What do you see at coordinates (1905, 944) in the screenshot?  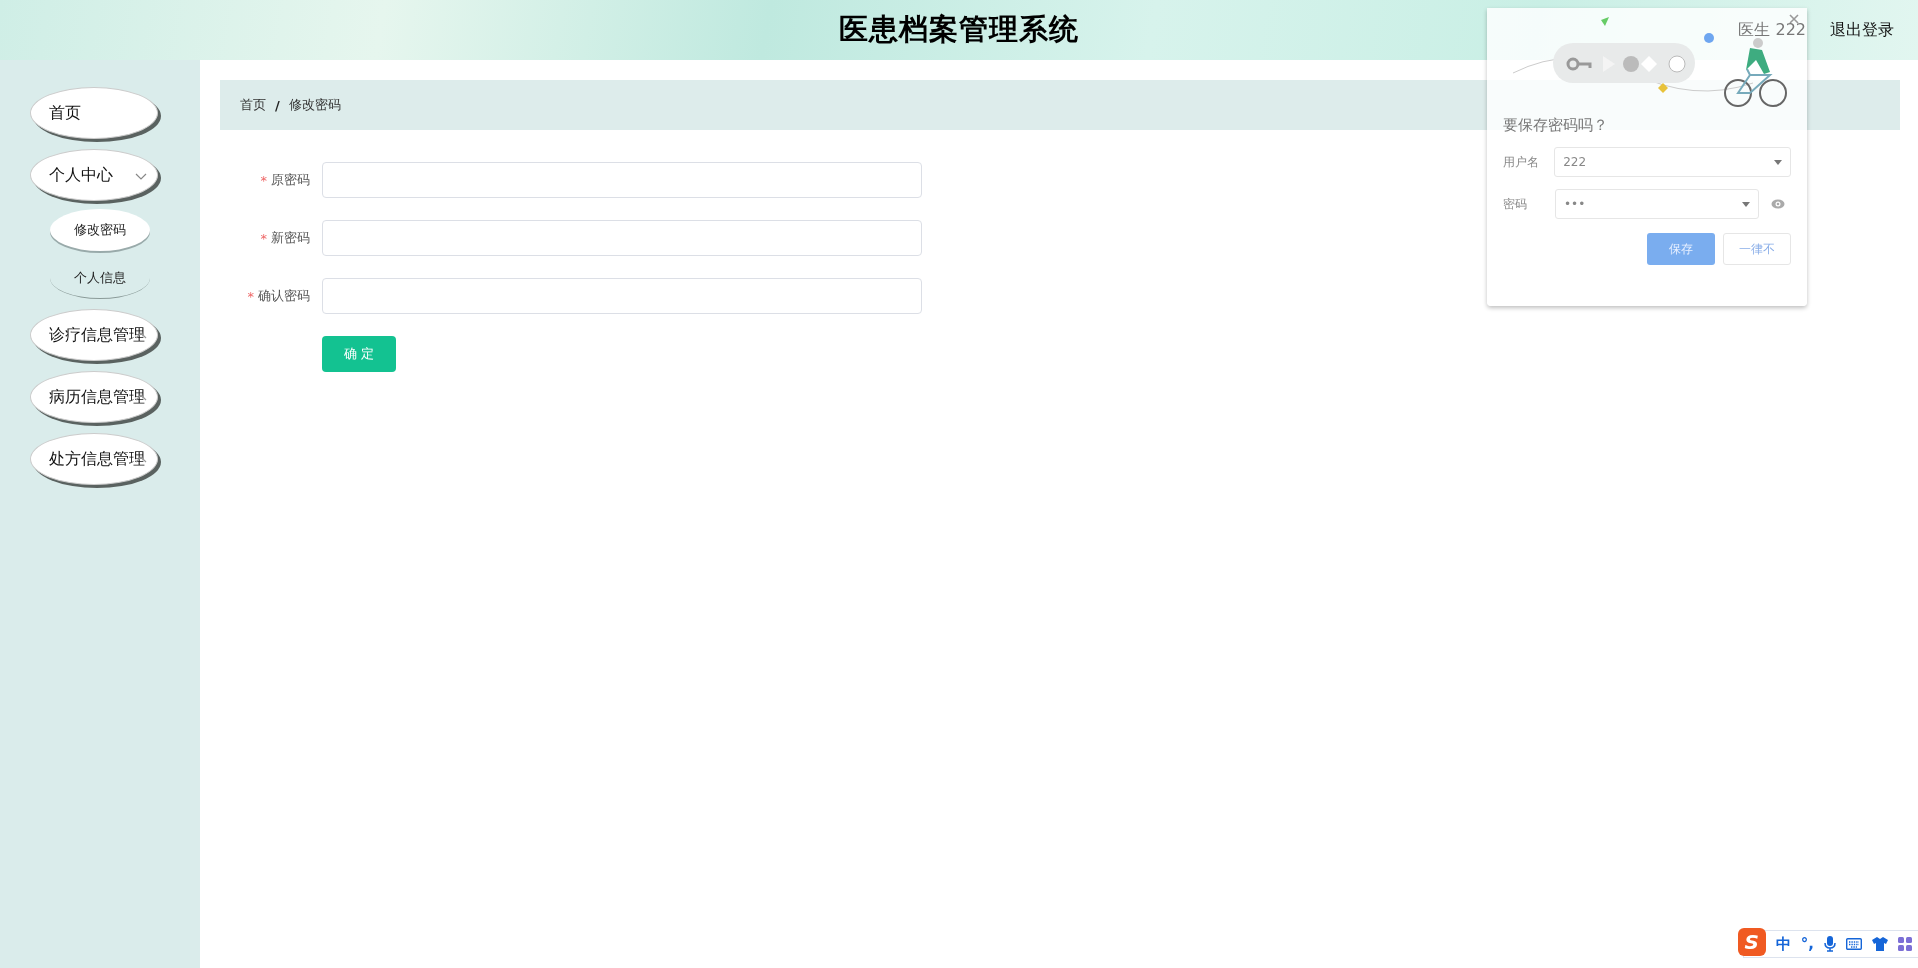 I see `grid-icon` at bounding box center [1905, 944].